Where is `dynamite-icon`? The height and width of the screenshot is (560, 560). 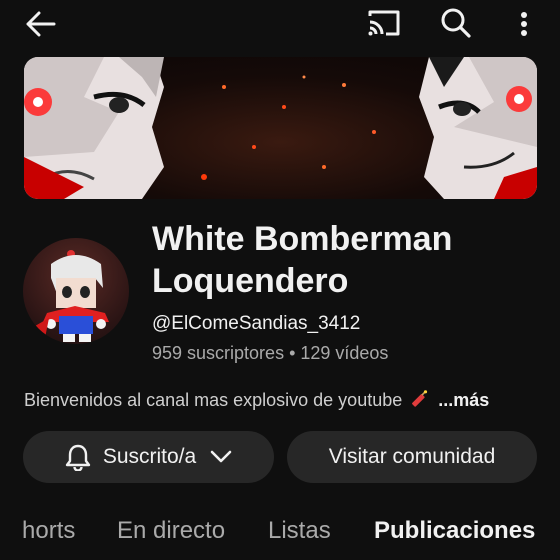 dynamite-icon is located at coordinates (418, 400).